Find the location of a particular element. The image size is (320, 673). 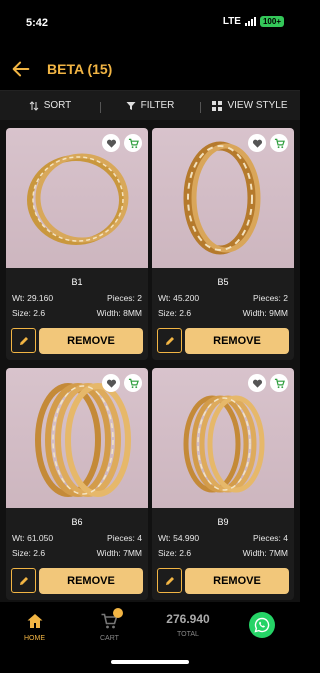

whatsapp-icon is located at coordinates (262, 625).